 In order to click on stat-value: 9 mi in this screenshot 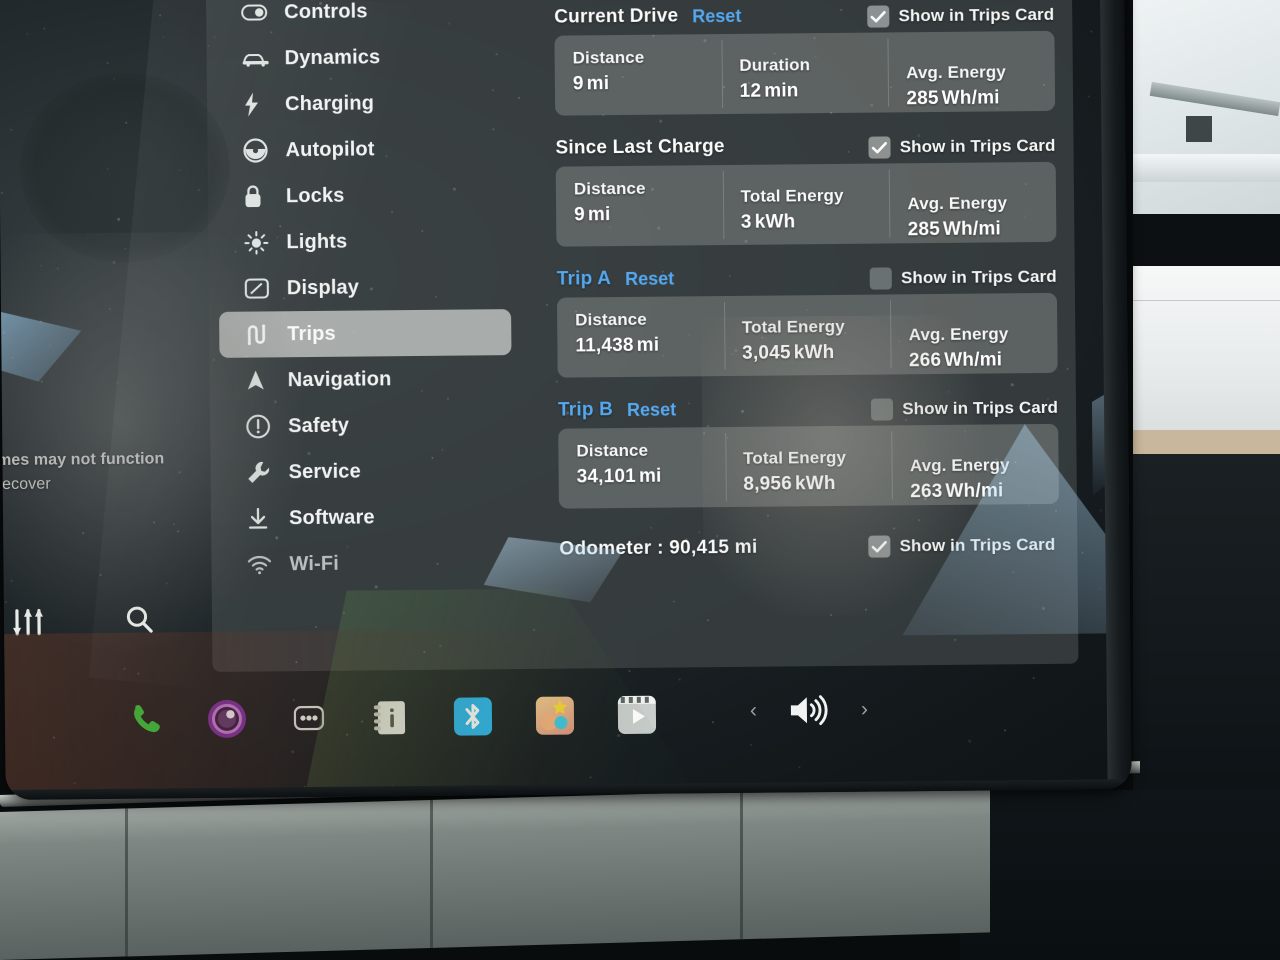, I will do `click(647, 83)`.